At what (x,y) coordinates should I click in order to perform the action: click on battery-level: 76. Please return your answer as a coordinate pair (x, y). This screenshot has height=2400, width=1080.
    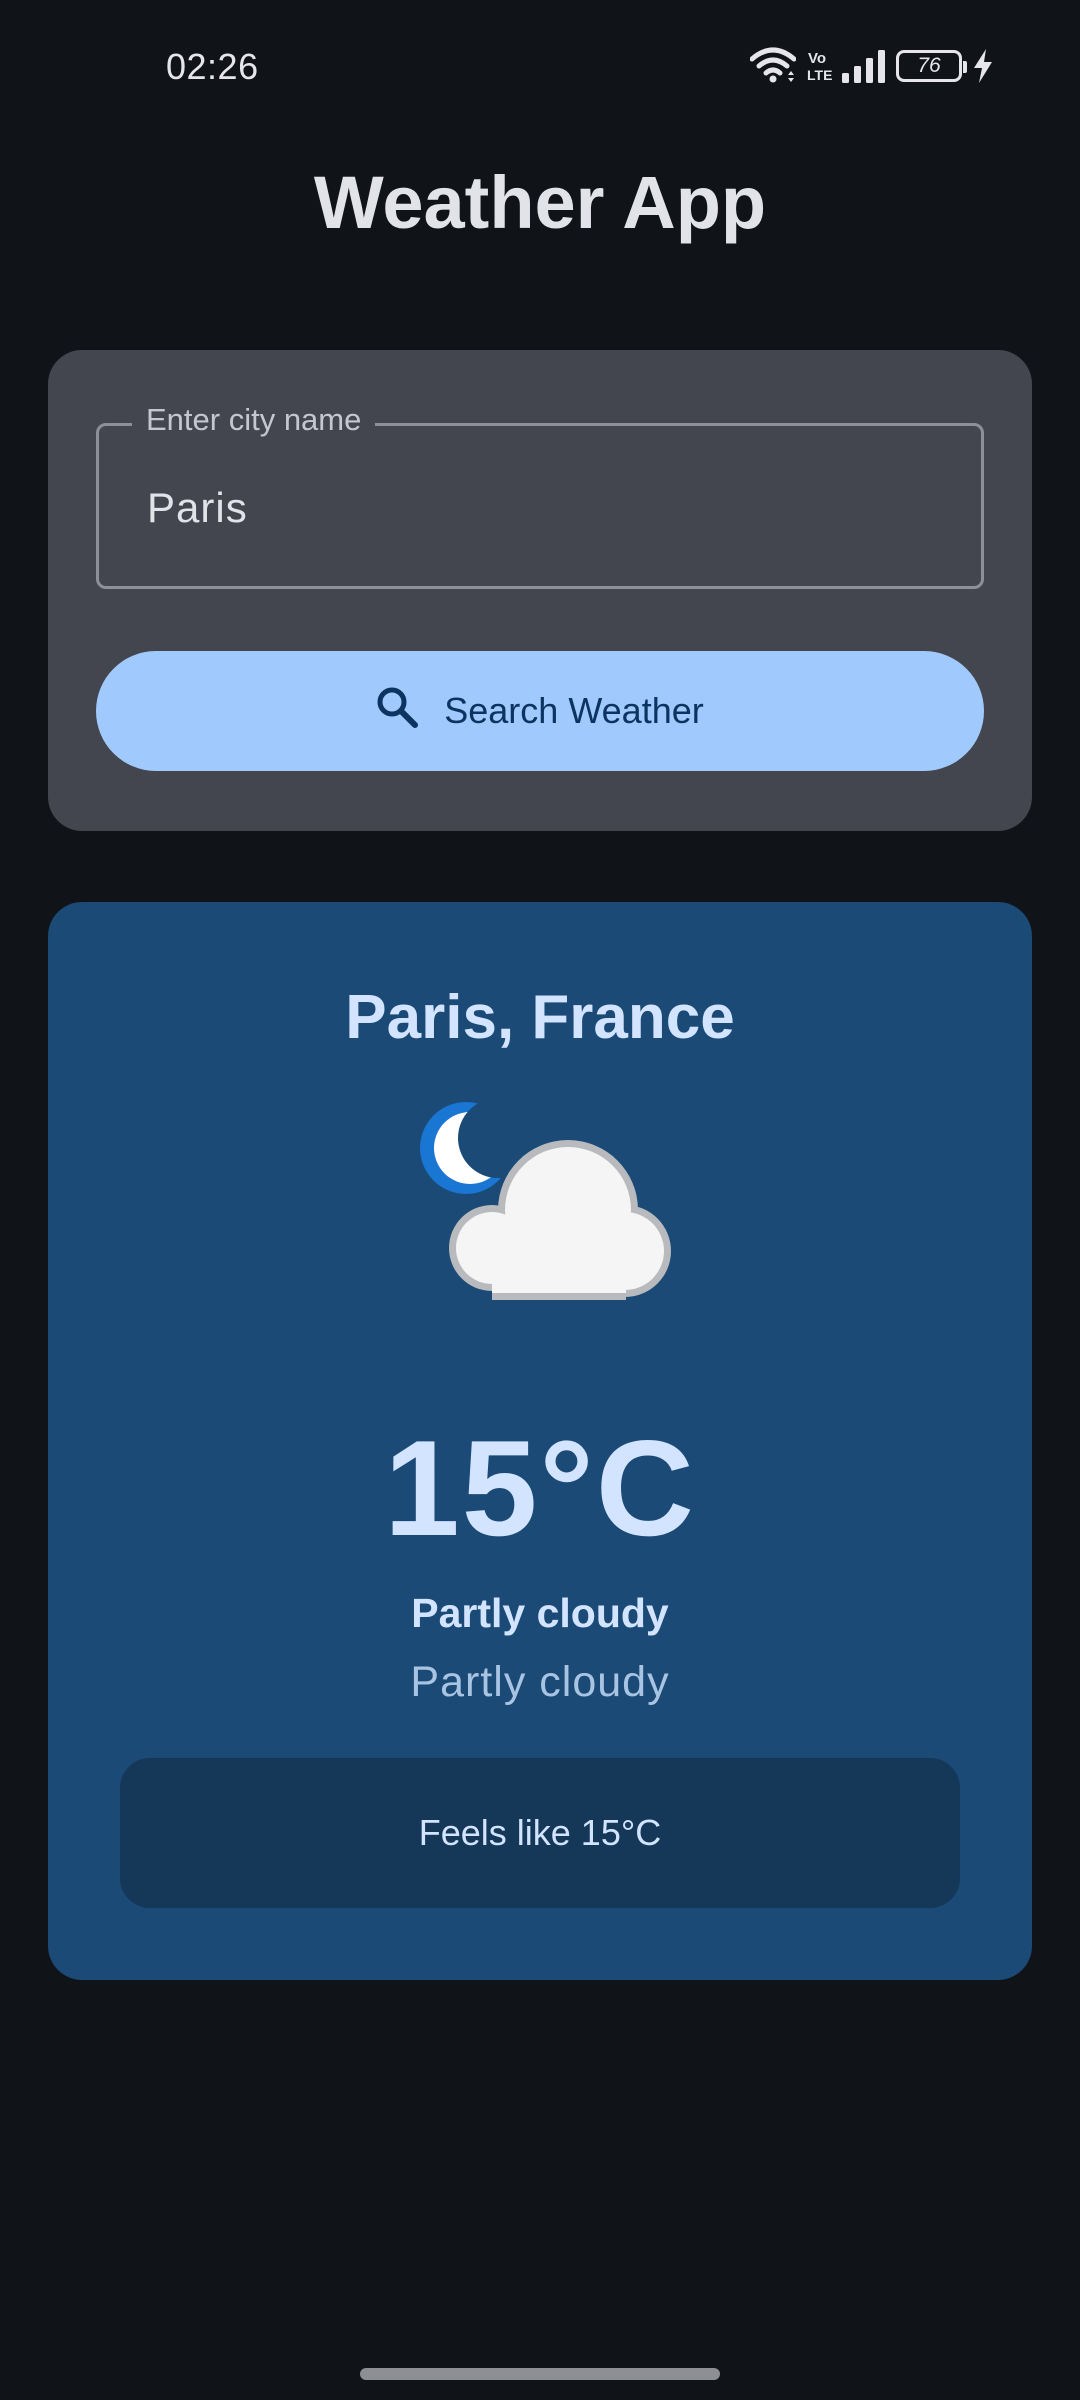
    Looking at the image, I should click on (929, 65).